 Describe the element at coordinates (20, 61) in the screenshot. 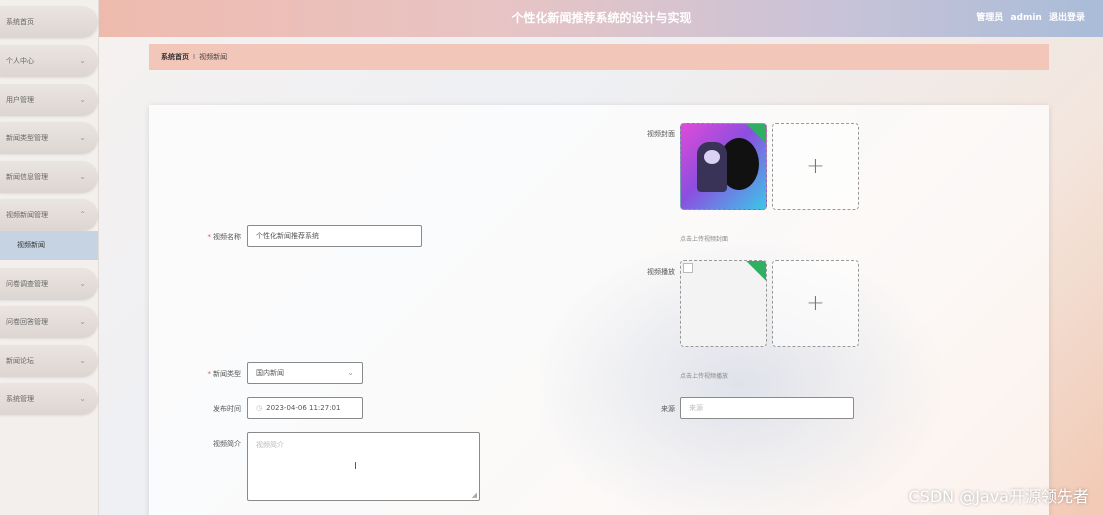

I see `sidebar-item-label: 个人中心` at that location.